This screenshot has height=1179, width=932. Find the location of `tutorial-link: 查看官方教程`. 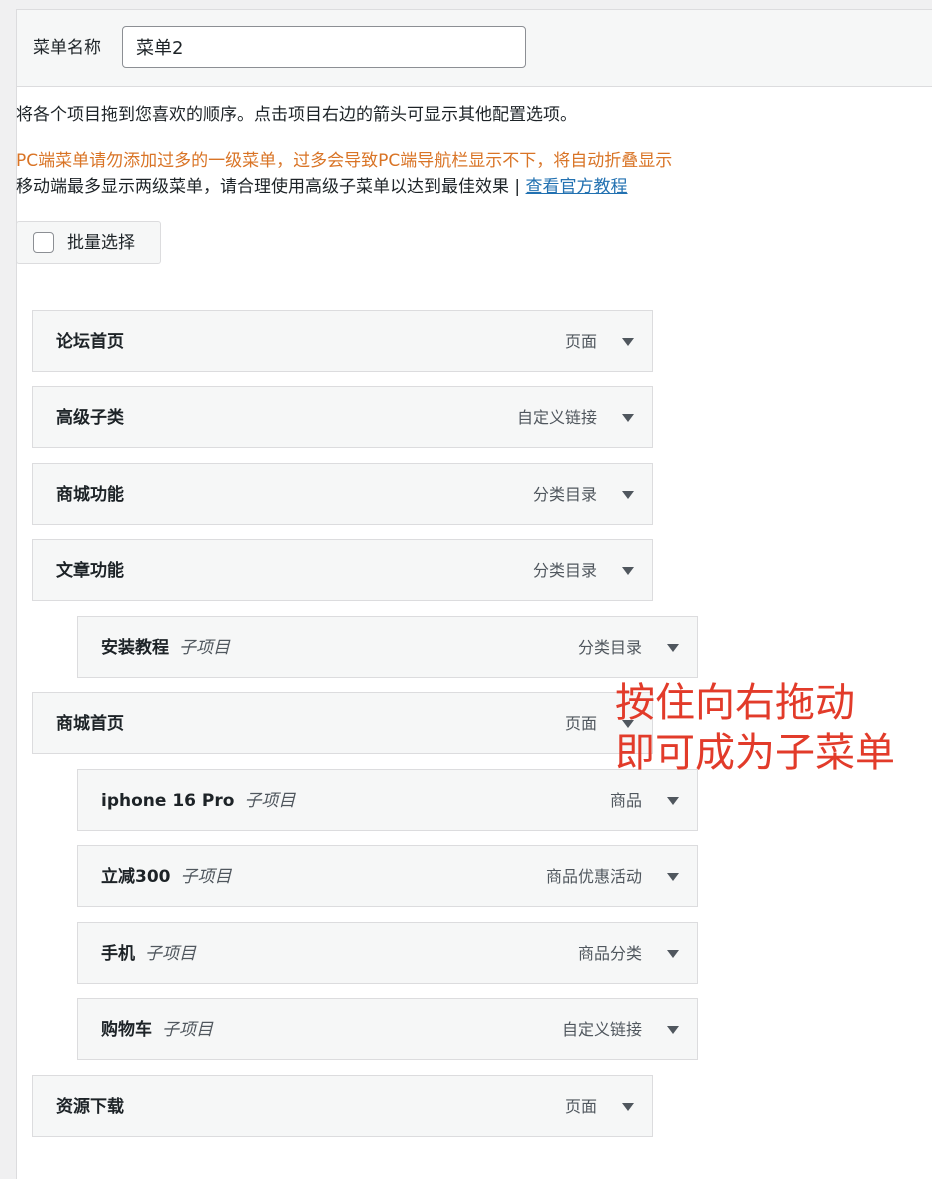

tutorial-link: 查看官方教程 is located at coordinates (577, 187).